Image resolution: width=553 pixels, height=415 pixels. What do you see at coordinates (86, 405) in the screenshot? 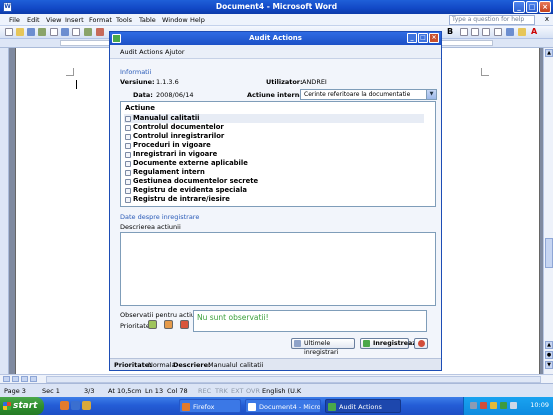
I see `explorer-quick-icon` at bounding box center [86, 405].